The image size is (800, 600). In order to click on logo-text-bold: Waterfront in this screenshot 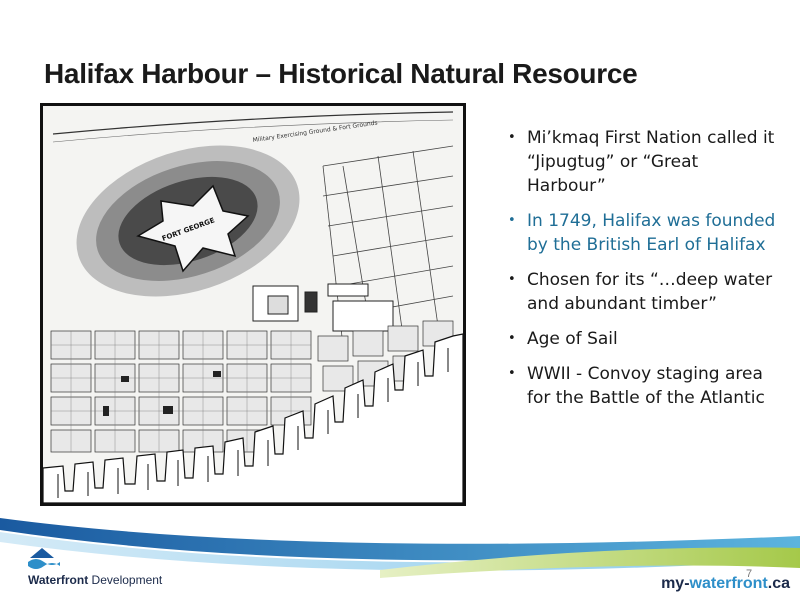, I will do `click(58, 580)`.